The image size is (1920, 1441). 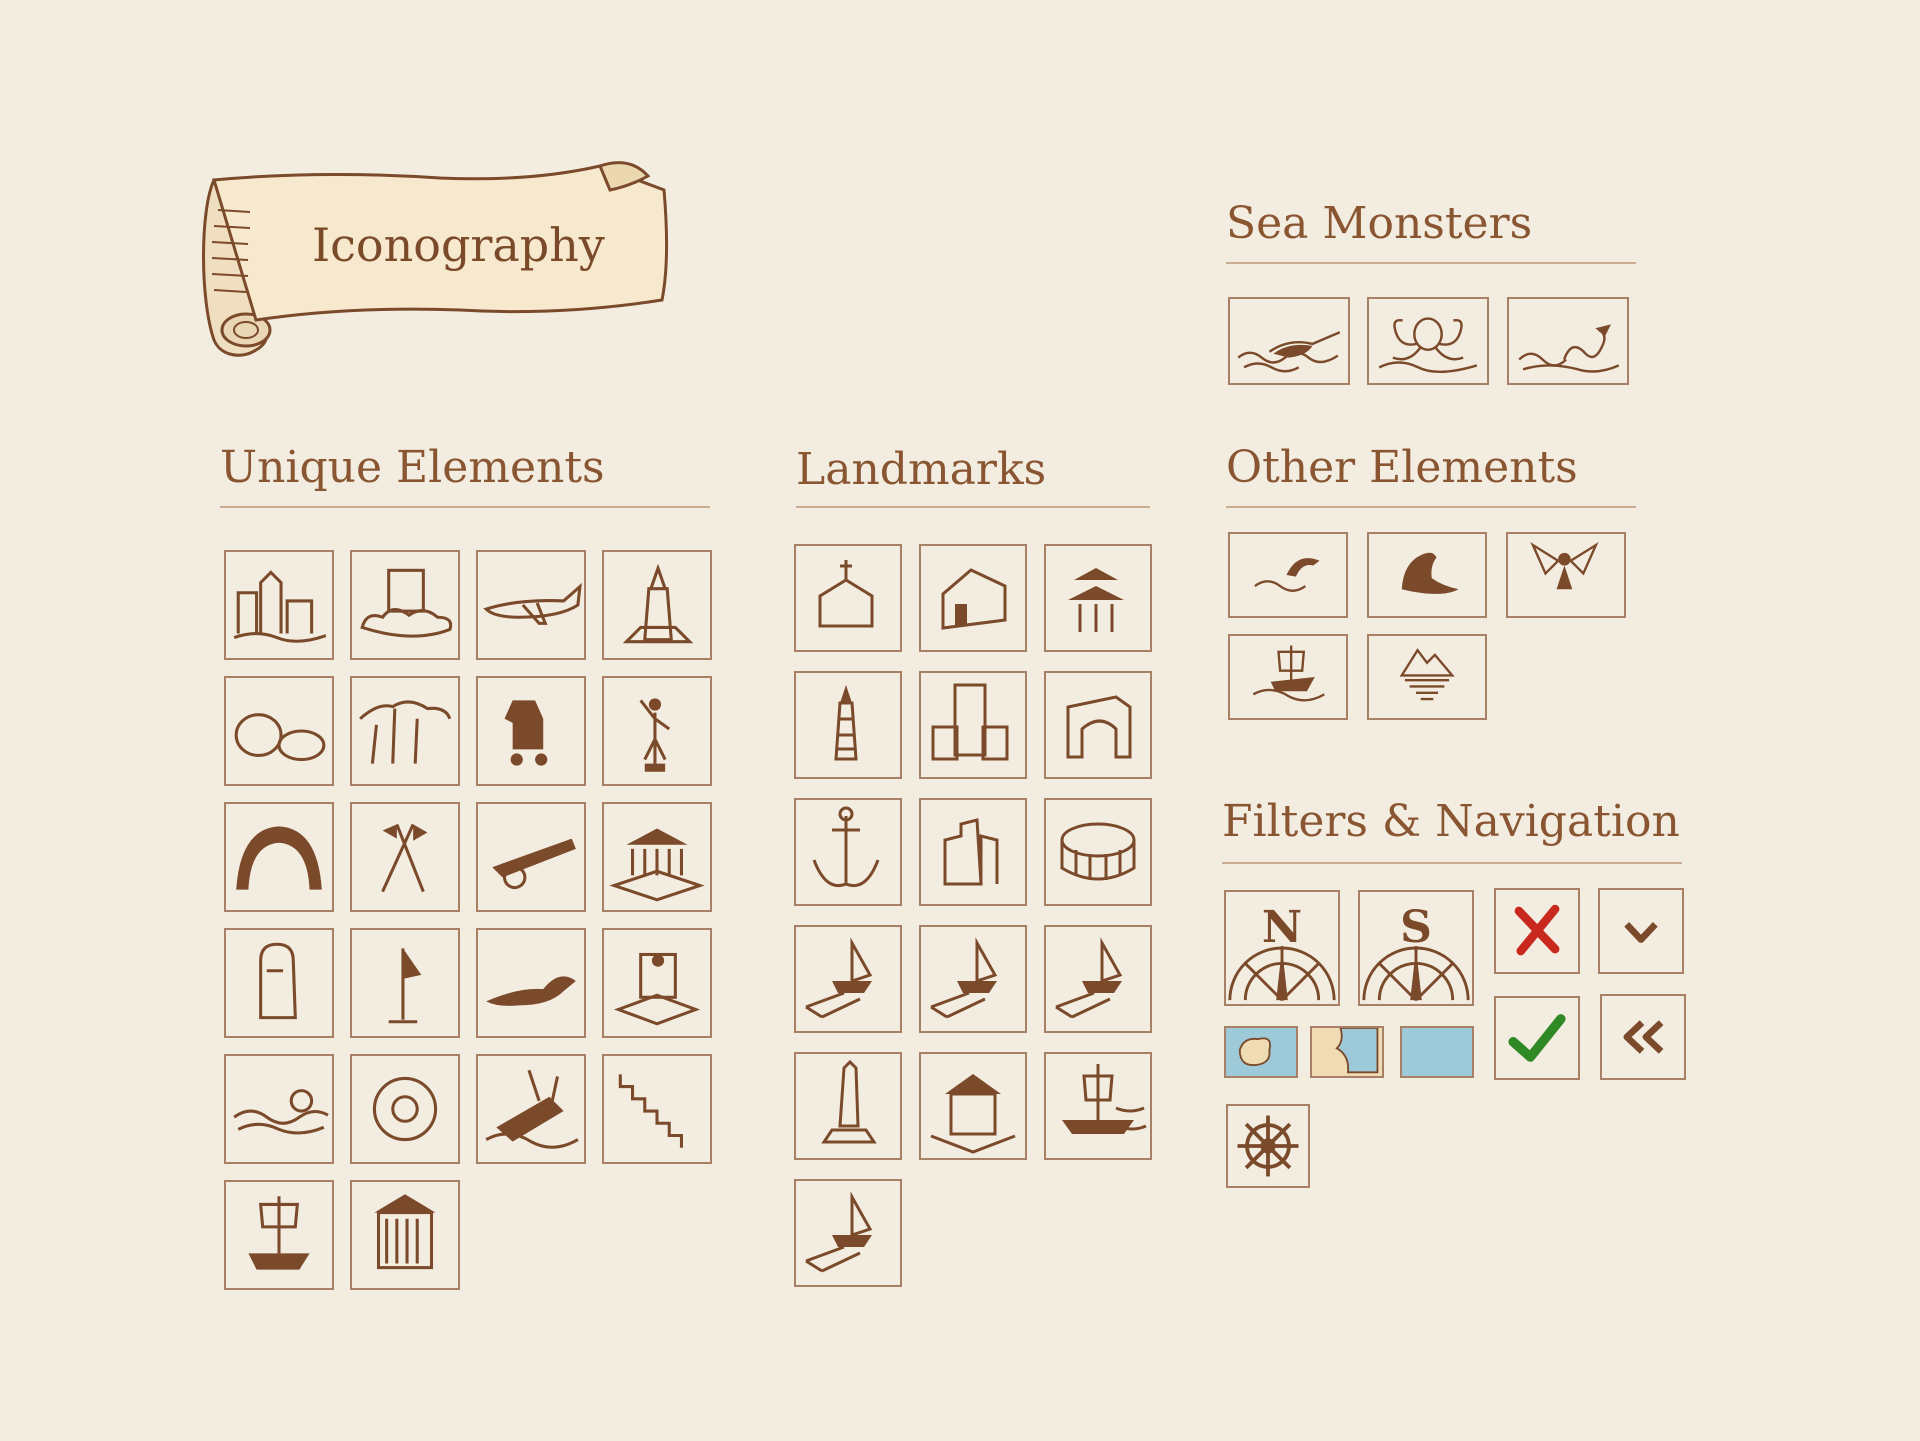 What do you see at coordinates (1537, 931) in the screenshot?
I see `close-button` at bounding box center [1537, 931].